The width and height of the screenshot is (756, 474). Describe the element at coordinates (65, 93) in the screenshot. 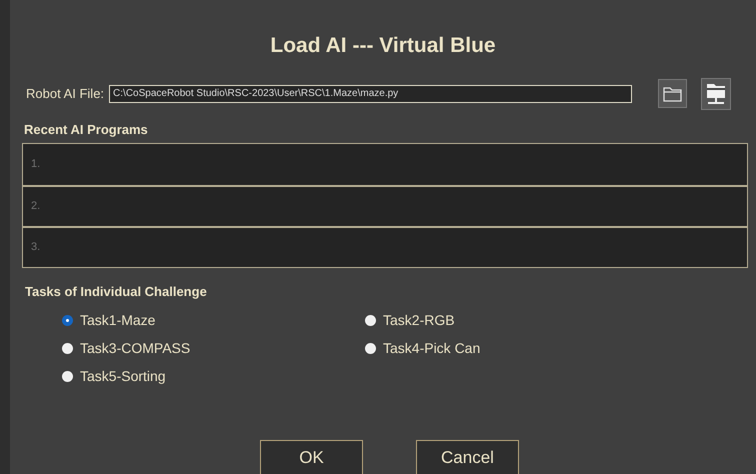

I see `file-label: Robot AI File:` at that location.